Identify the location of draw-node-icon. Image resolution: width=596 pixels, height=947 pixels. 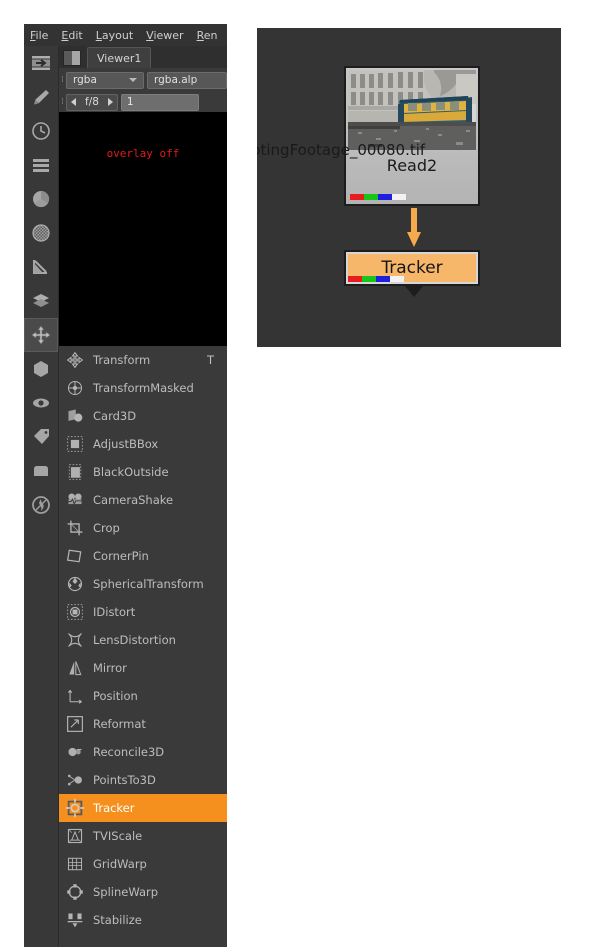
(41, 97).